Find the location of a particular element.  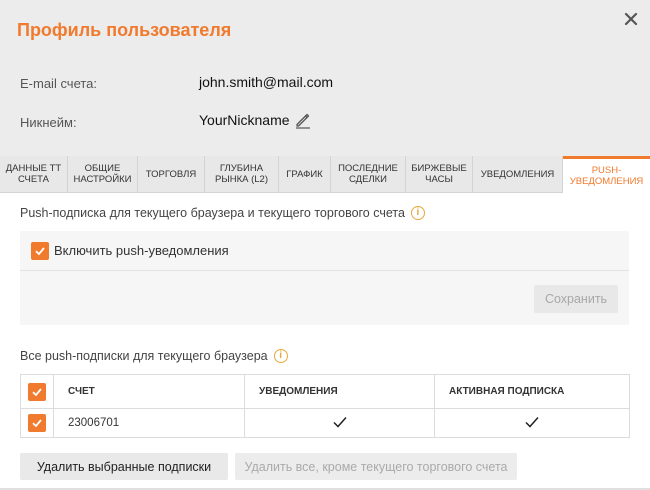

active-subscription-cell is located at coordinates (532, 423).